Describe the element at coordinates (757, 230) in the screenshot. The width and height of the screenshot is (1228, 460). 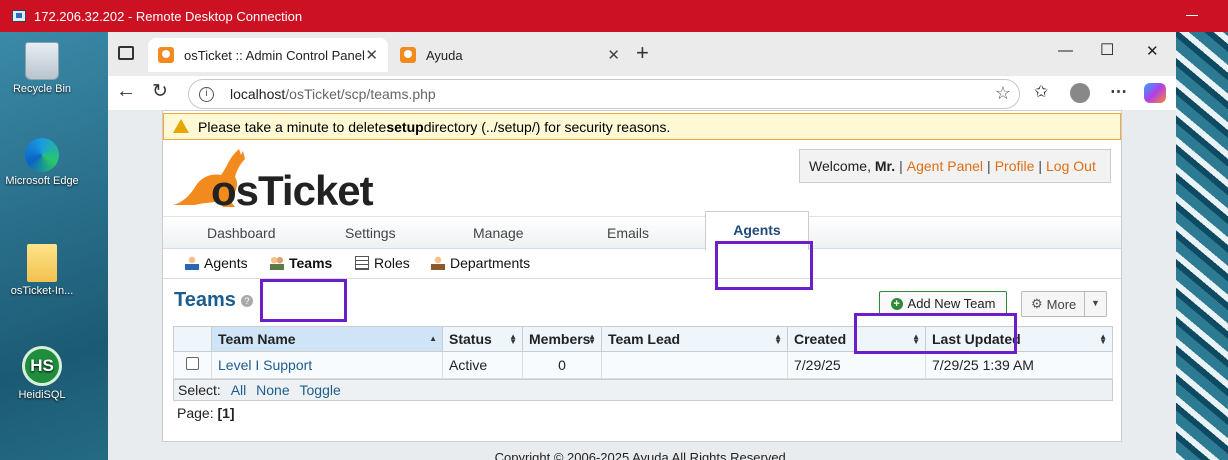
I see `tab-agents: Agents` at that location.